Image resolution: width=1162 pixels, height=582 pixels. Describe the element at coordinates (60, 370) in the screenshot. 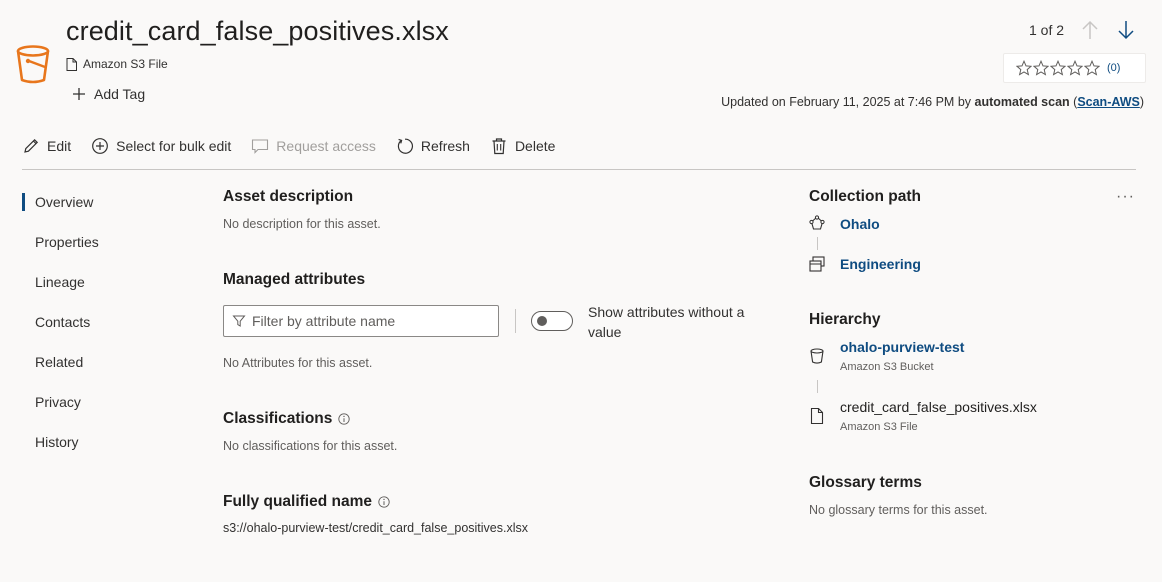

I see `nav-item-related: Related` at that location.